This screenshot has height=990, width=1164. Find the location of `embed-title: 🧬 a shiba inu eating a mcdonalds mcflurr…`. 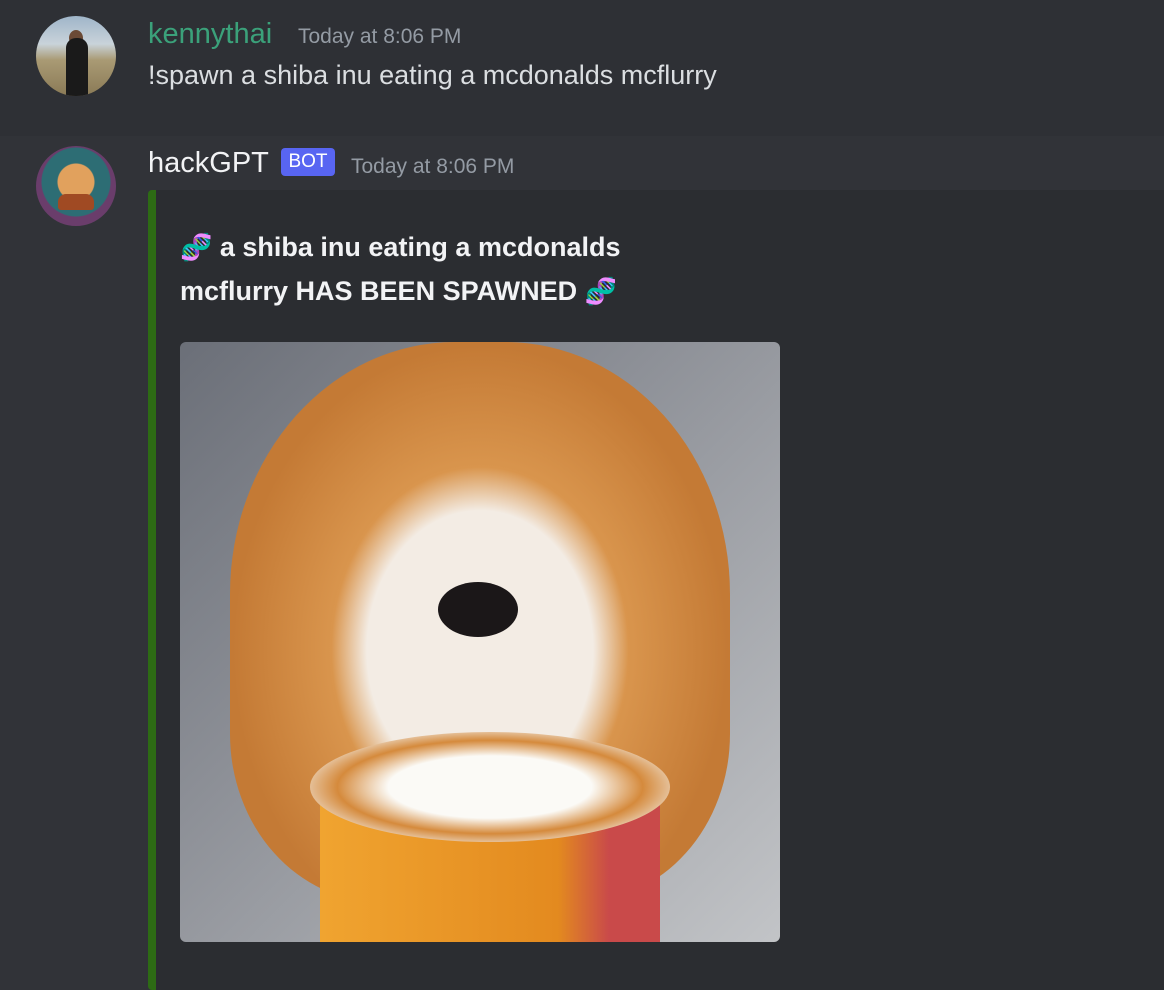

embed-title: 🧬 a shiba inu eating a mcdonalds mcflurr… is located at coordinates (440, 269).